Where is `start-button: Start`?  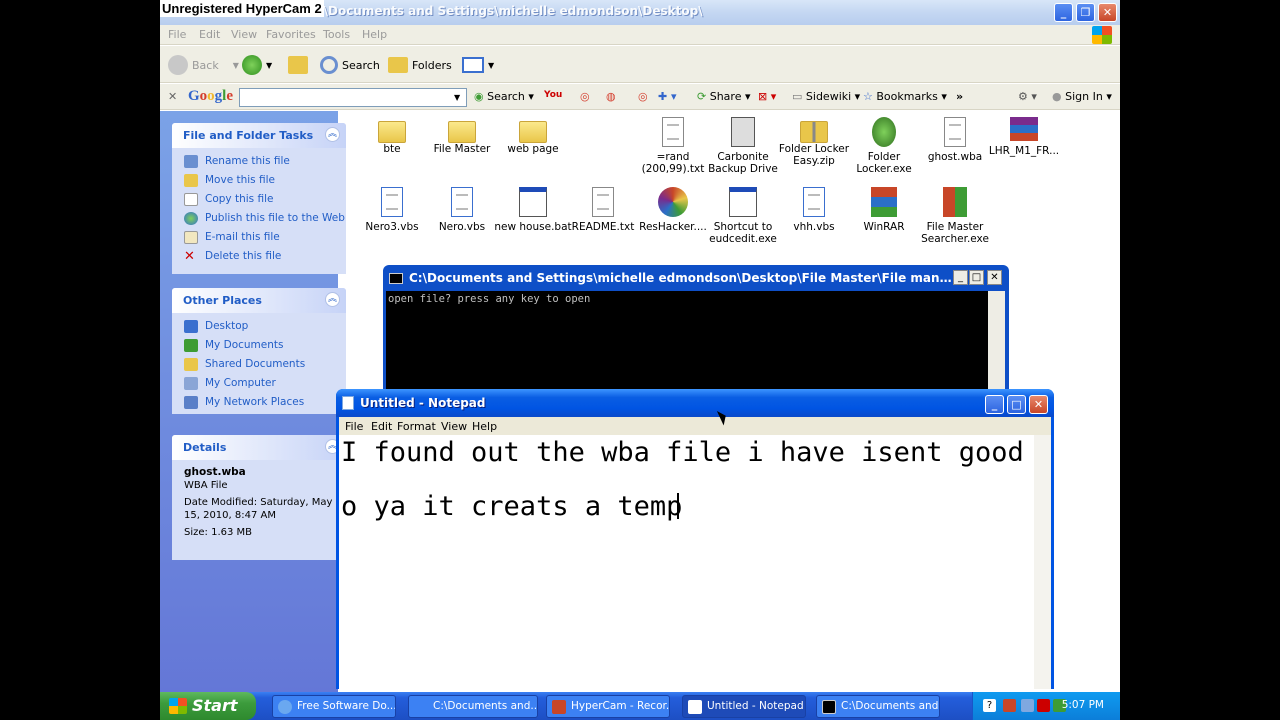 start-button: Start is located at coordinates (208, 706).